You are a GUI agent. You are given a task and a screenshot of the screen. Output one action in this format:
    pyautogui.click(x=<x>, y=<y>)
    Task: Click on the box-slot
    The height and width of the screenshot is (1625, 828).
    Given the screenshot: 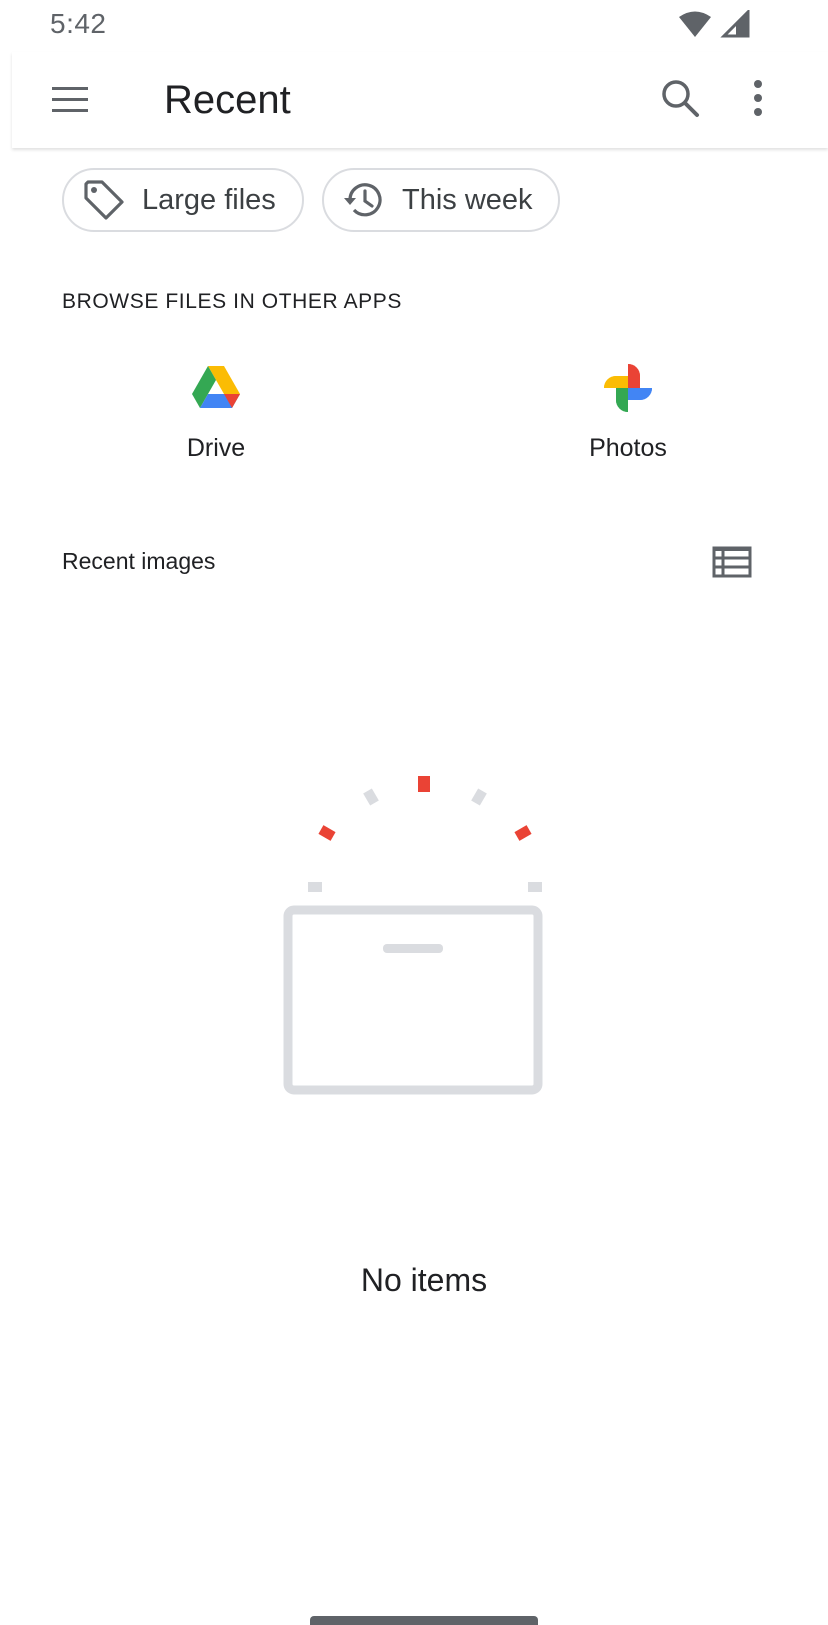 What is the action you would take?
    pyautogui.click(x=413, y=948)
    